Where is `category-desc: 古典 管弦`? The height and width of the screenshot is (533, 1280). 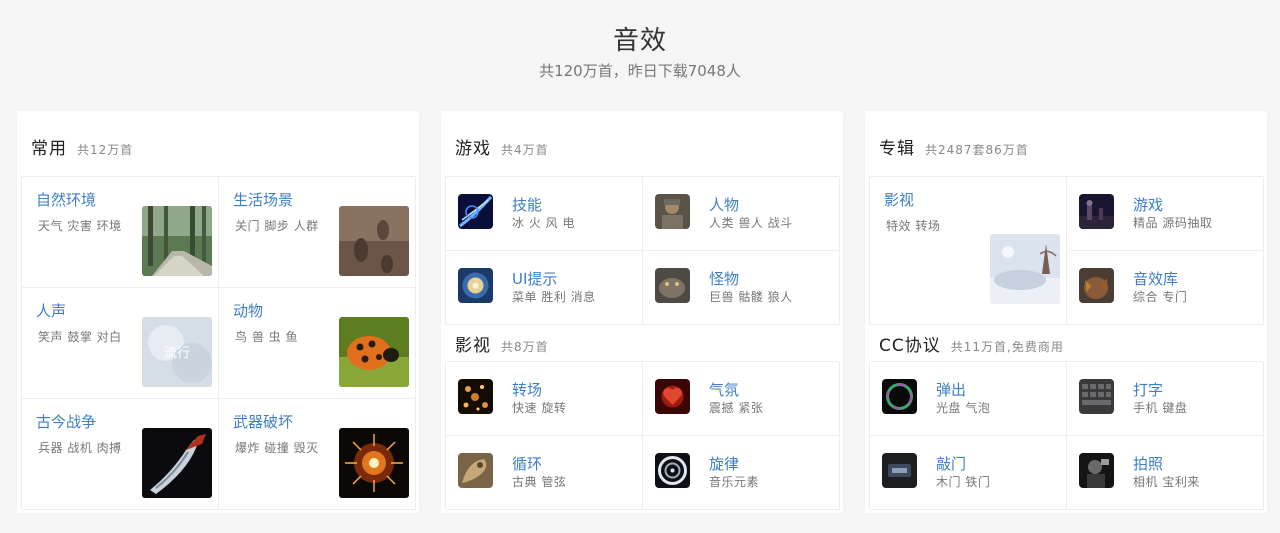
category-desc: 古典 管弦 is located at coordinates (539, 482).